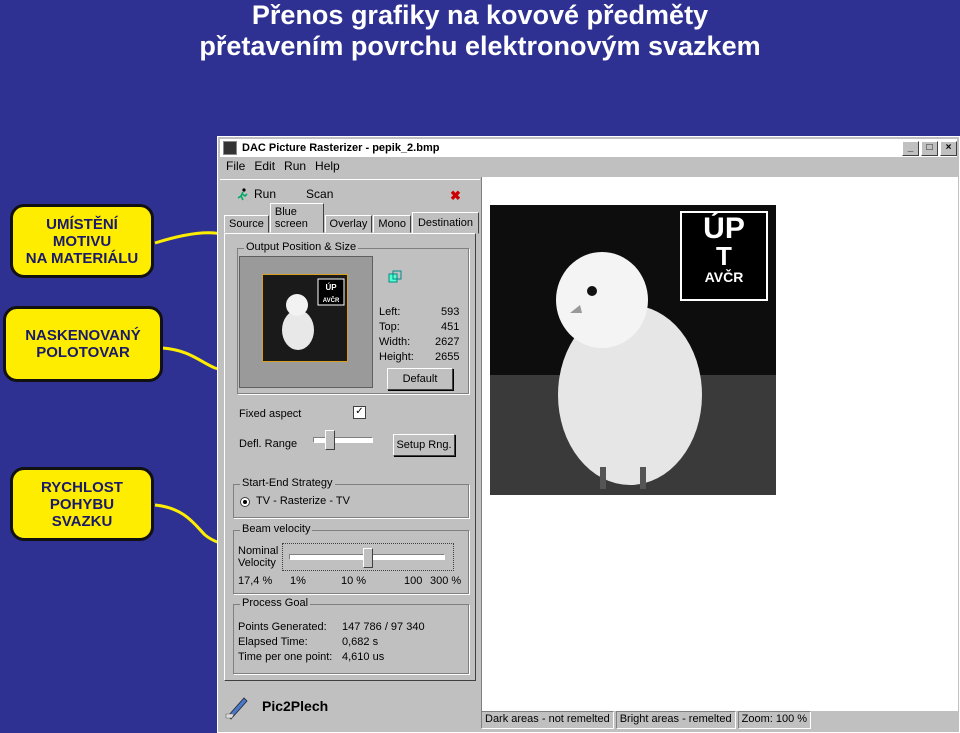 The width and height of the screenshot is (960, 733). I want to click on callout-scanned: NASKENOVANÝ POLOTOVAR, so click(83, 344).